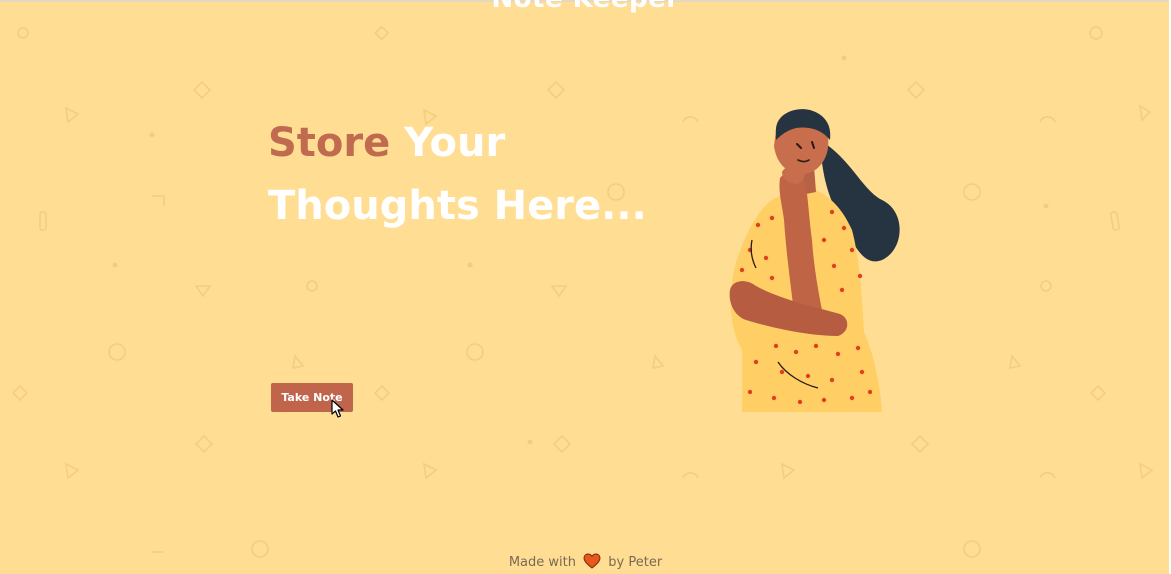 The width and height of the screenshot is (1171, 574). I want to click on headline-accent-word: Store, so click(329, 143).